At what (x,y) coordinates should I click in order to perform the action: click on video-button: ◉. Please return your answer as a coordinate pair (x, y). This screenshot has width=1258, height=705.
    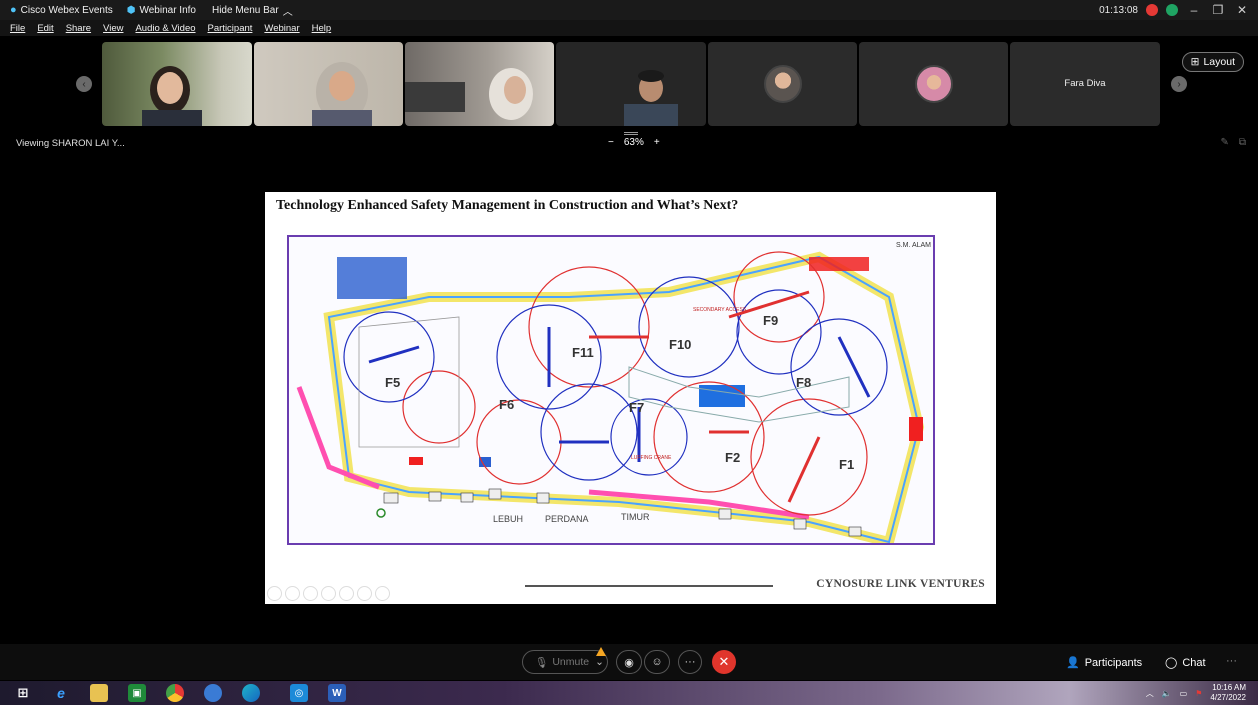
    Looking at the image, I should click on (629, 662).